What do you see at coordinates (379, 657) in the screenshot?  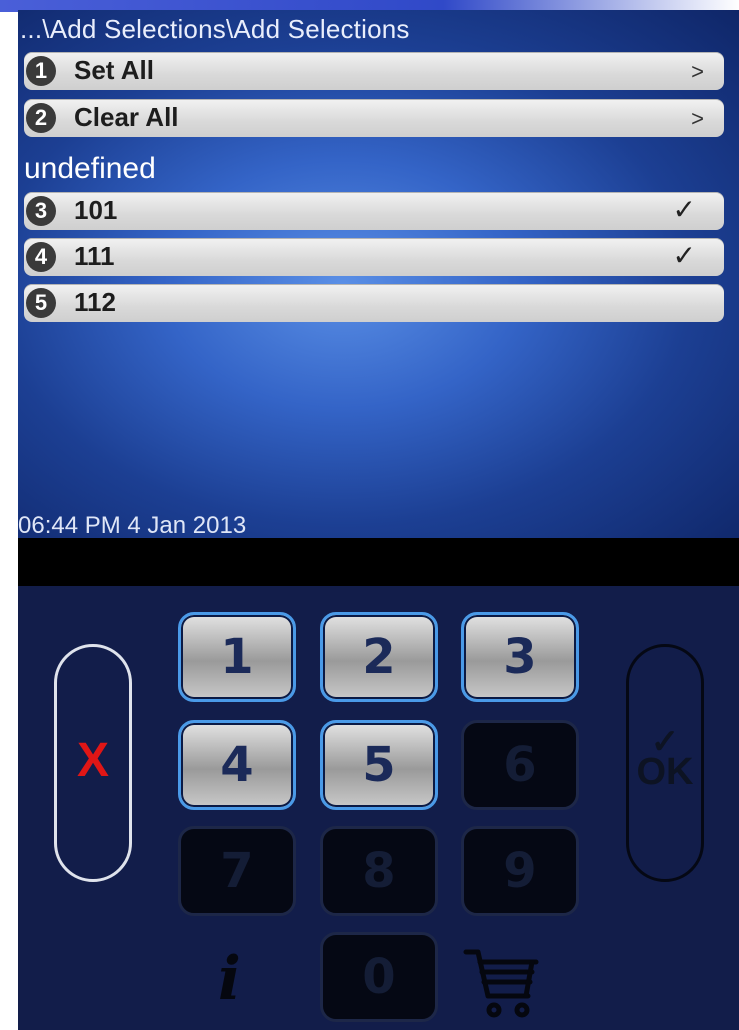 I see `keypad-key-2: 2` at bounding box center [379, 657].